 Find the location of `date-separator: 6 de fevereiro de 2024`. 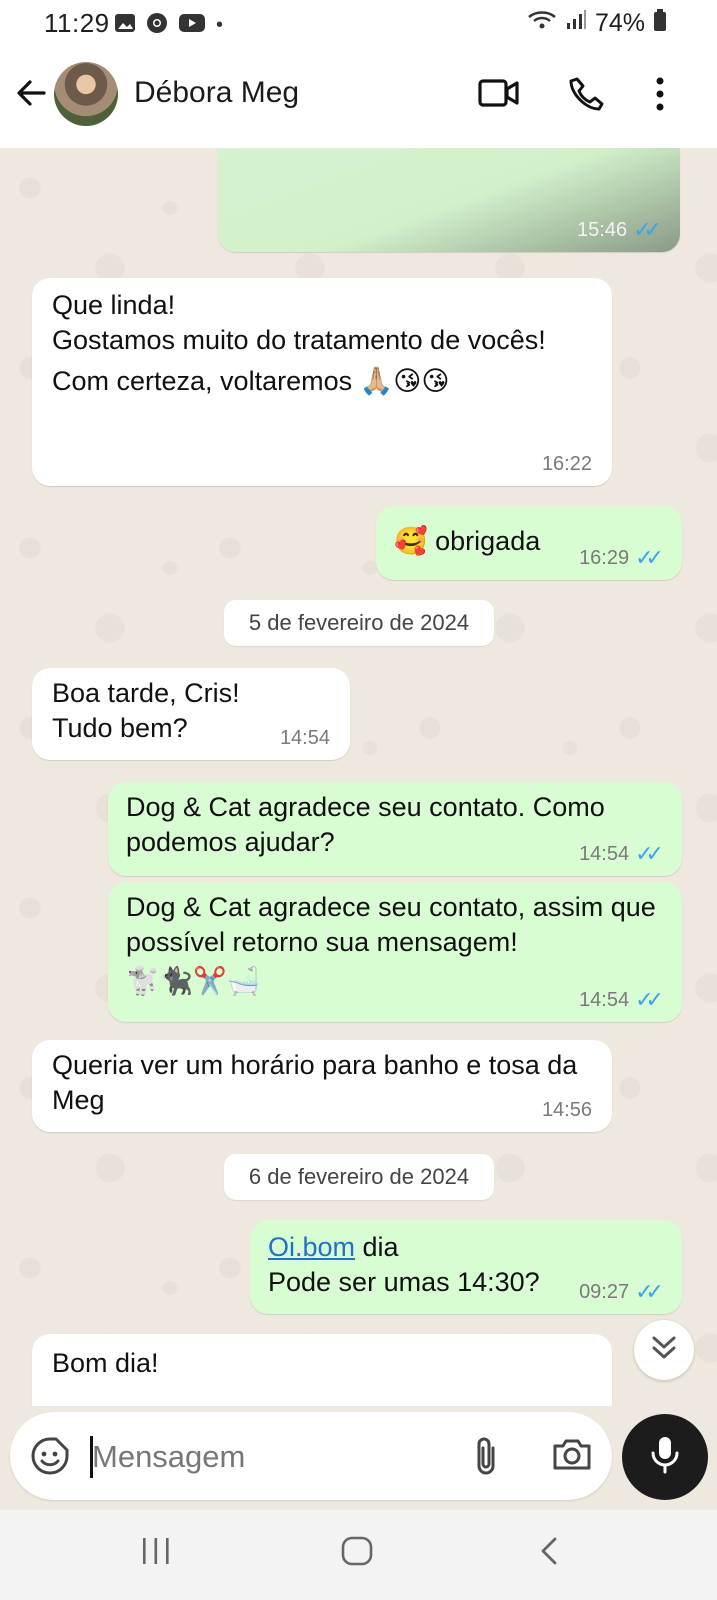

date-separator: 6 de fevereiro de 2024 is located at coordinates (359, 1177).